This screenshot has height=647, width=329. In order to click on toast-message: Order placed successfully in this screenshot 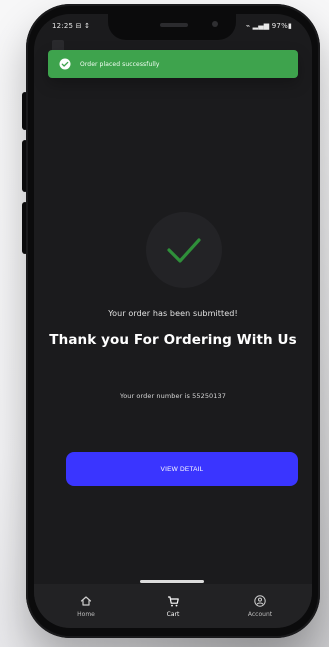, I will do `click(120, 64)`.